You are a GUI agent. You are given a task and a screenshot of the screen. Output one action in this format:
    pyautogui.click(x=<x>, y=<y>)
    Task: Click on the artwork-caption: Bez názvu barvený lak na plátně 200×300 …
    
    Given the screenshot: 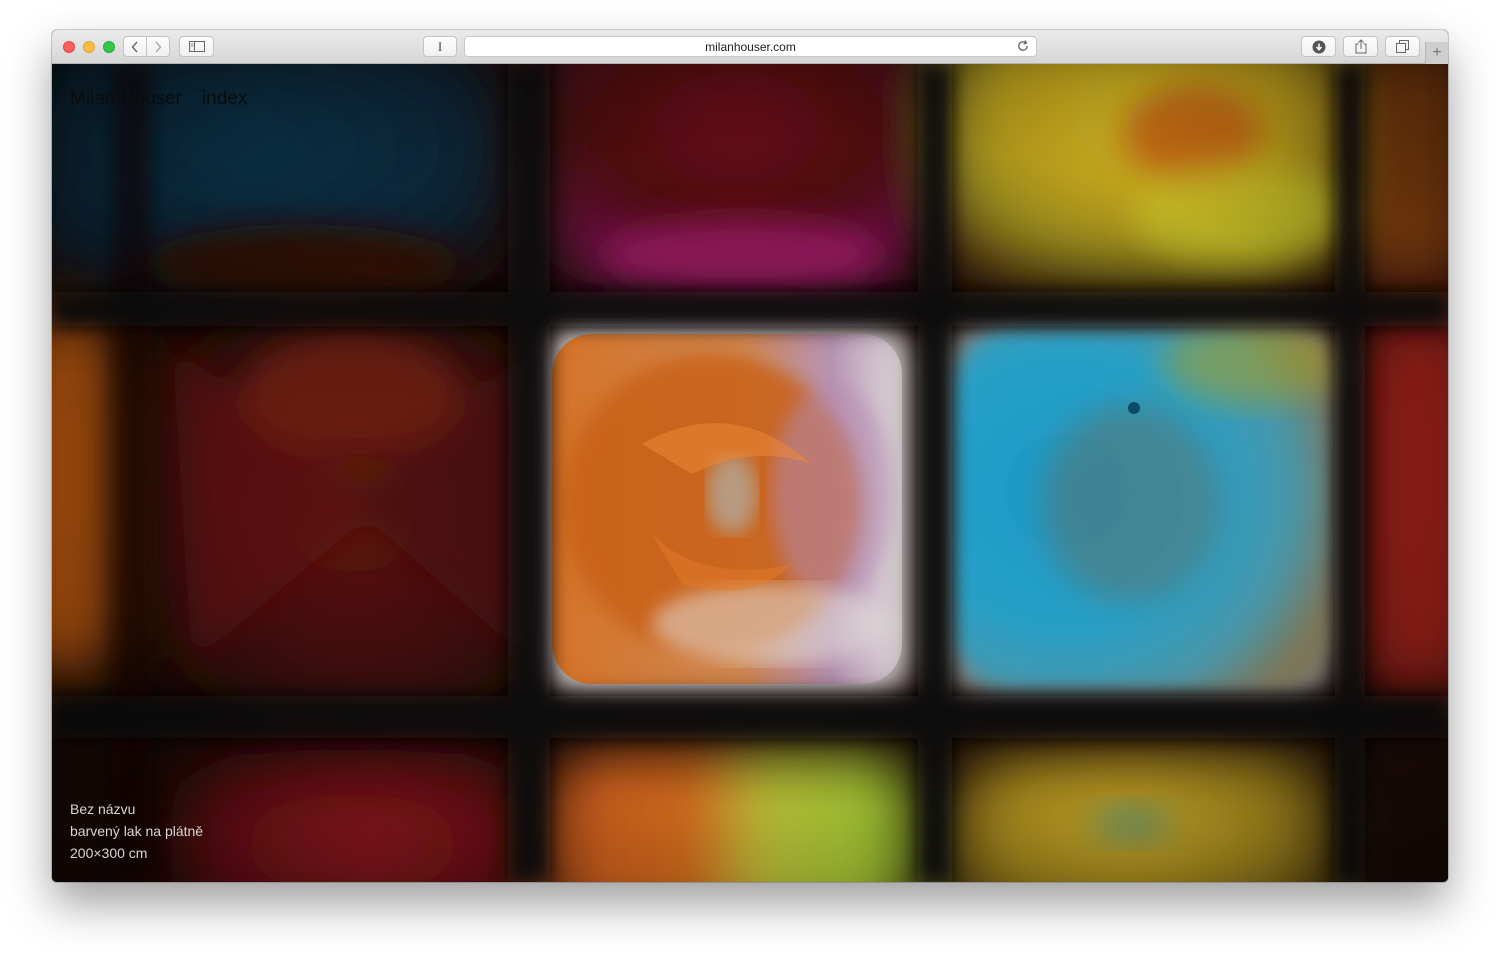 What is the action you would take?
    pyautogui.click(x=136, y=831)
    